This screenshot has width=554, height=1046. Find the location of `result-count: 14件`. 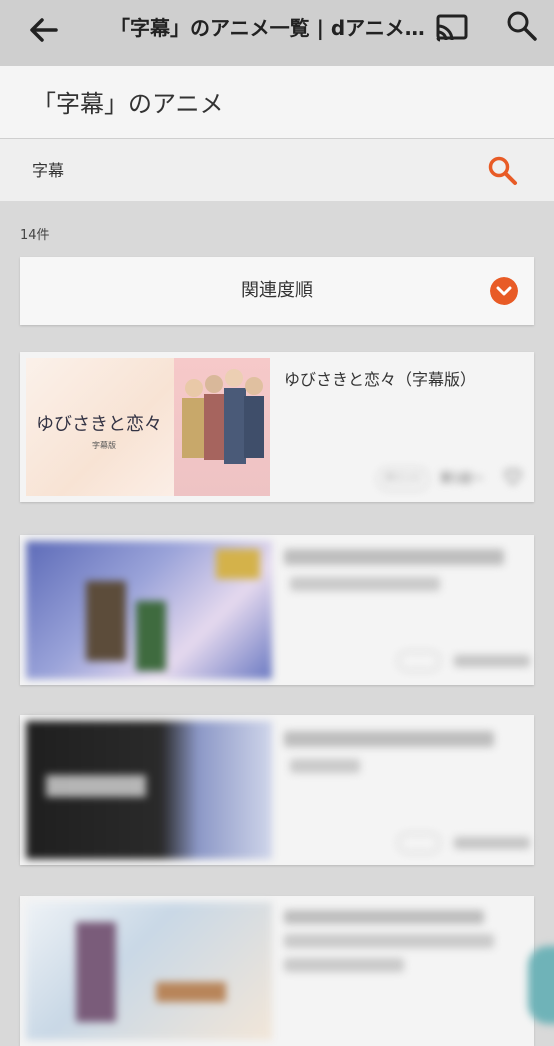

result-count: 14件 is located at coordinates (35, 235).